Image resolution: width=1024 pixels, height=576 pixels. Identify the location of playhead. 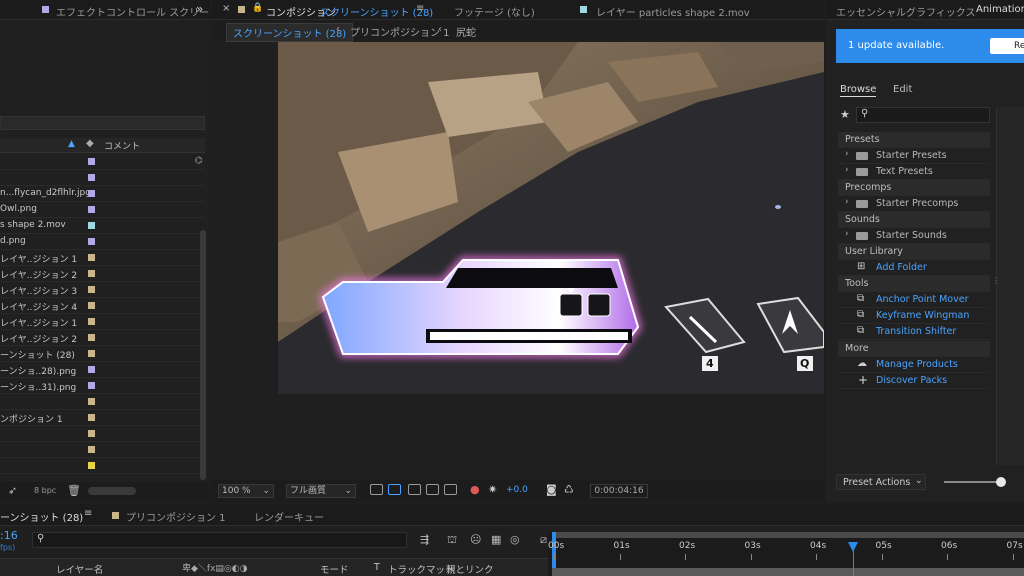
(852, 559).